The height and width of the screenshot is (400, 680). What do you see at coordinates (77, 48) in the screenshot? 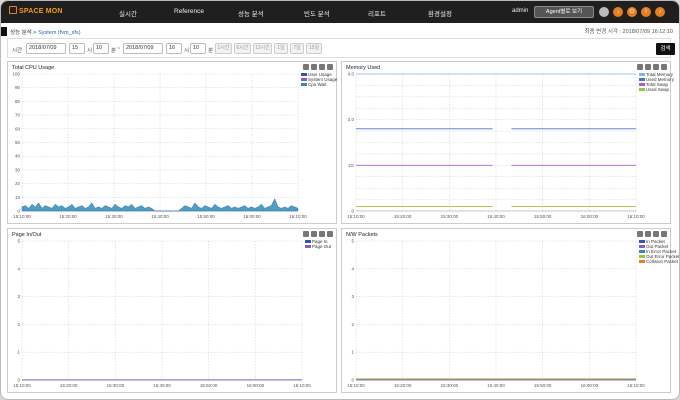
I see `start-hour-select: 15` at bounding box center [77, 48].